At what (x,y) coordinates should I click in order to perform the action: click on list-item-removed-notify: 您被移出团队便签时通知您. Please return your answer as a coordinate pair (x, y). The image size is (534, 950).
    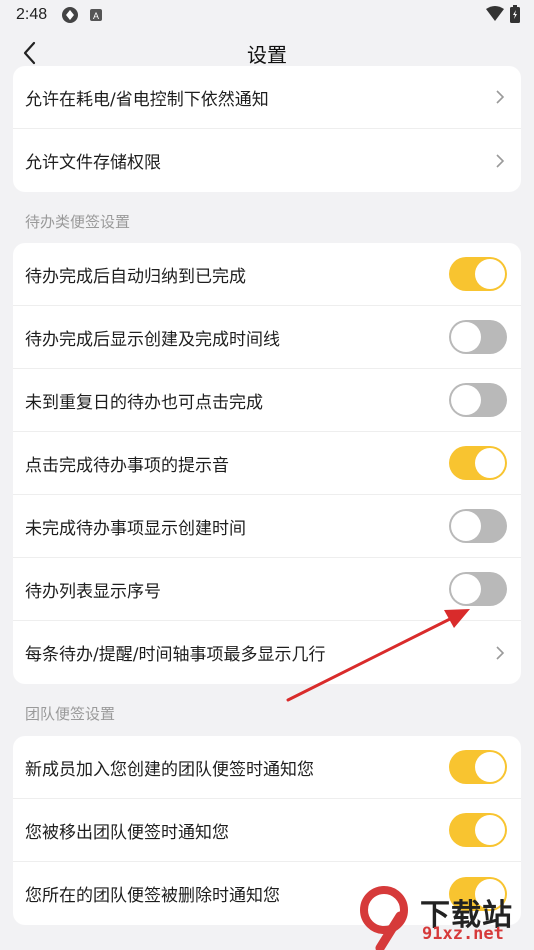
    Looking at the image, I should click on (267, 830).